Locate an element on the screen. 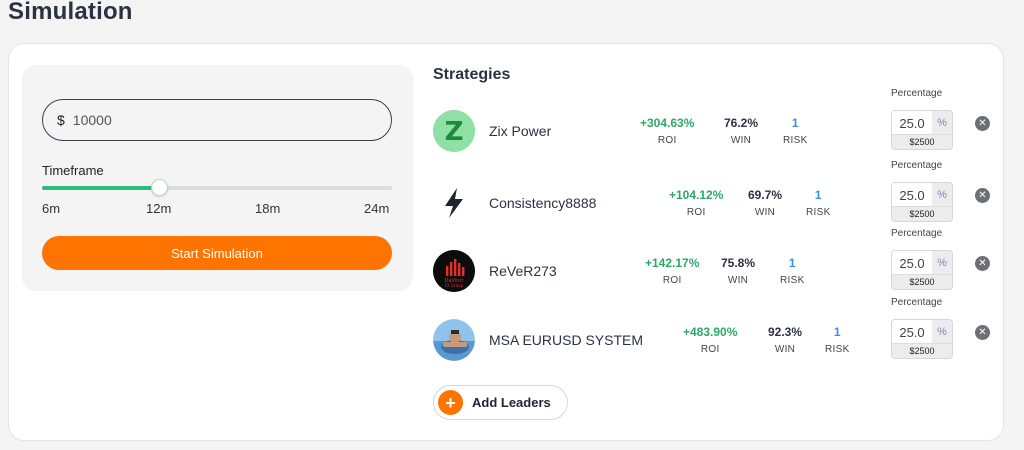 The height and width of the screenshot is (450, 1024). lightning-icon is located at coordinates (454, 203).